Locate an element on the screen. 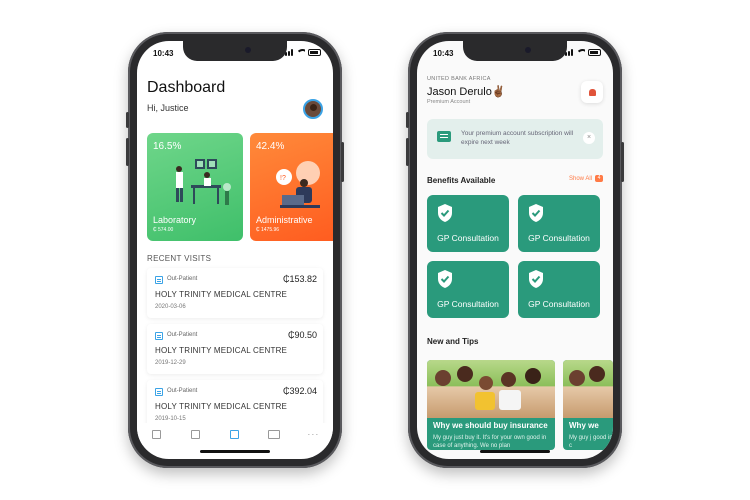 The height and width of the screenshot is (500, 750). news-card: Why we My guy j good in c is located at coordinates (588, 405).